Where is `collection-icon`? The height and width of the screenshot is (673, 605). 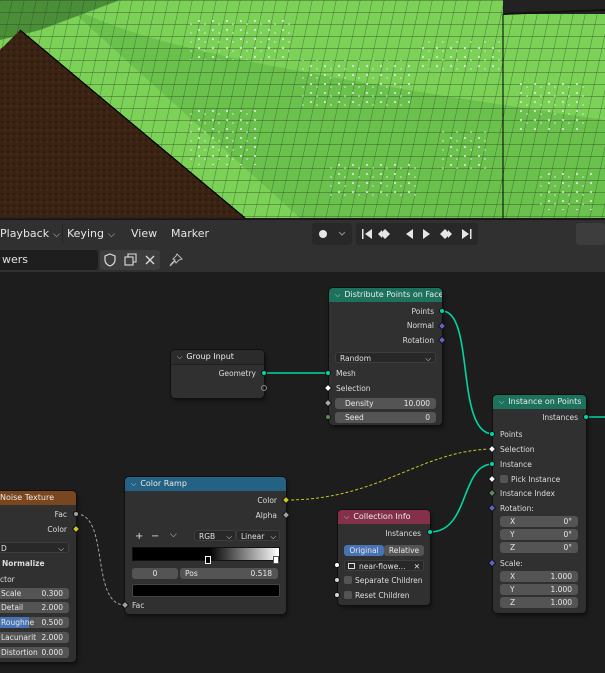 collection-icon is located at coordinates (351, 566).